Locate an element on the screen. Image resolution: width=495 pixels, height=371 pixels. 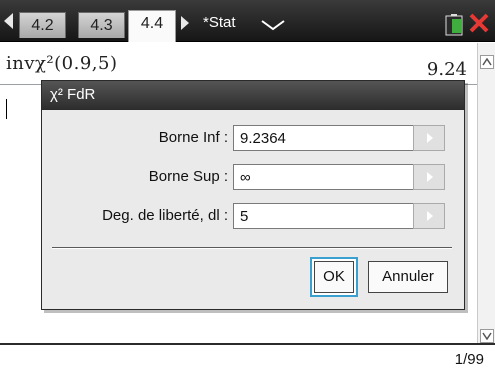
battery-icon is located at coordinates (454, 25).